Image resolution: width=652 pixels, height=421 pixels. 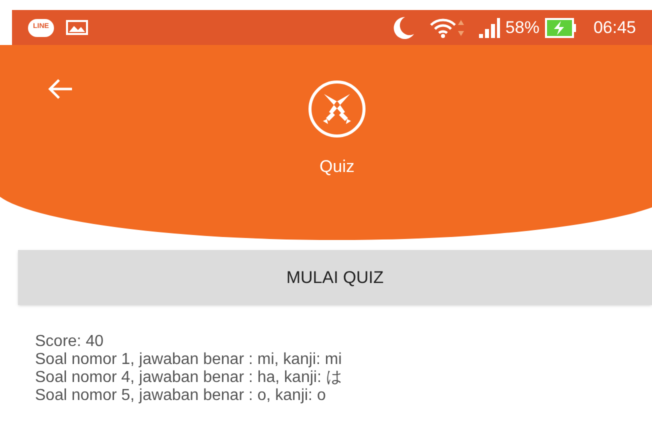 What do you see at coordinates (561, 28) in the screenshot?
I see `battery-charging-icon` at bounding box center [561, 28].